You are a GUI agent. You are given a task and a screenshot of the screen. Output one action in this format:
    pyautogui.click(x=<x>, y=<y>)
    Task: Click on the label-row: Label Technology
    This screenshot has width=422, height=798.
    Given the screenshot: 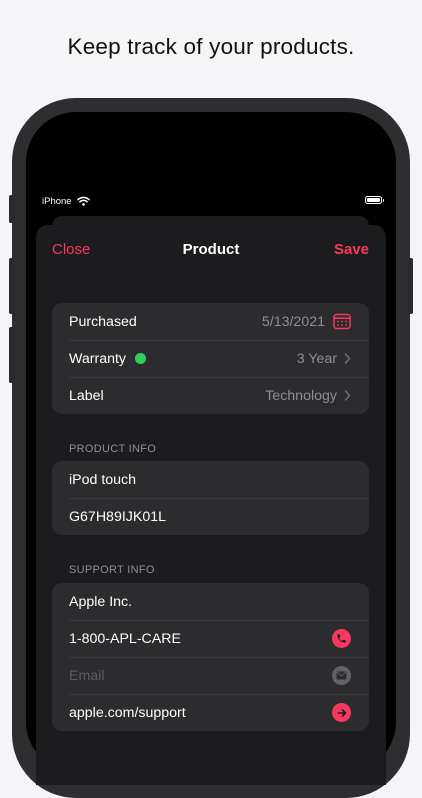 What is the action you would take?
    pyautogui.click(x=210, y=395)
    